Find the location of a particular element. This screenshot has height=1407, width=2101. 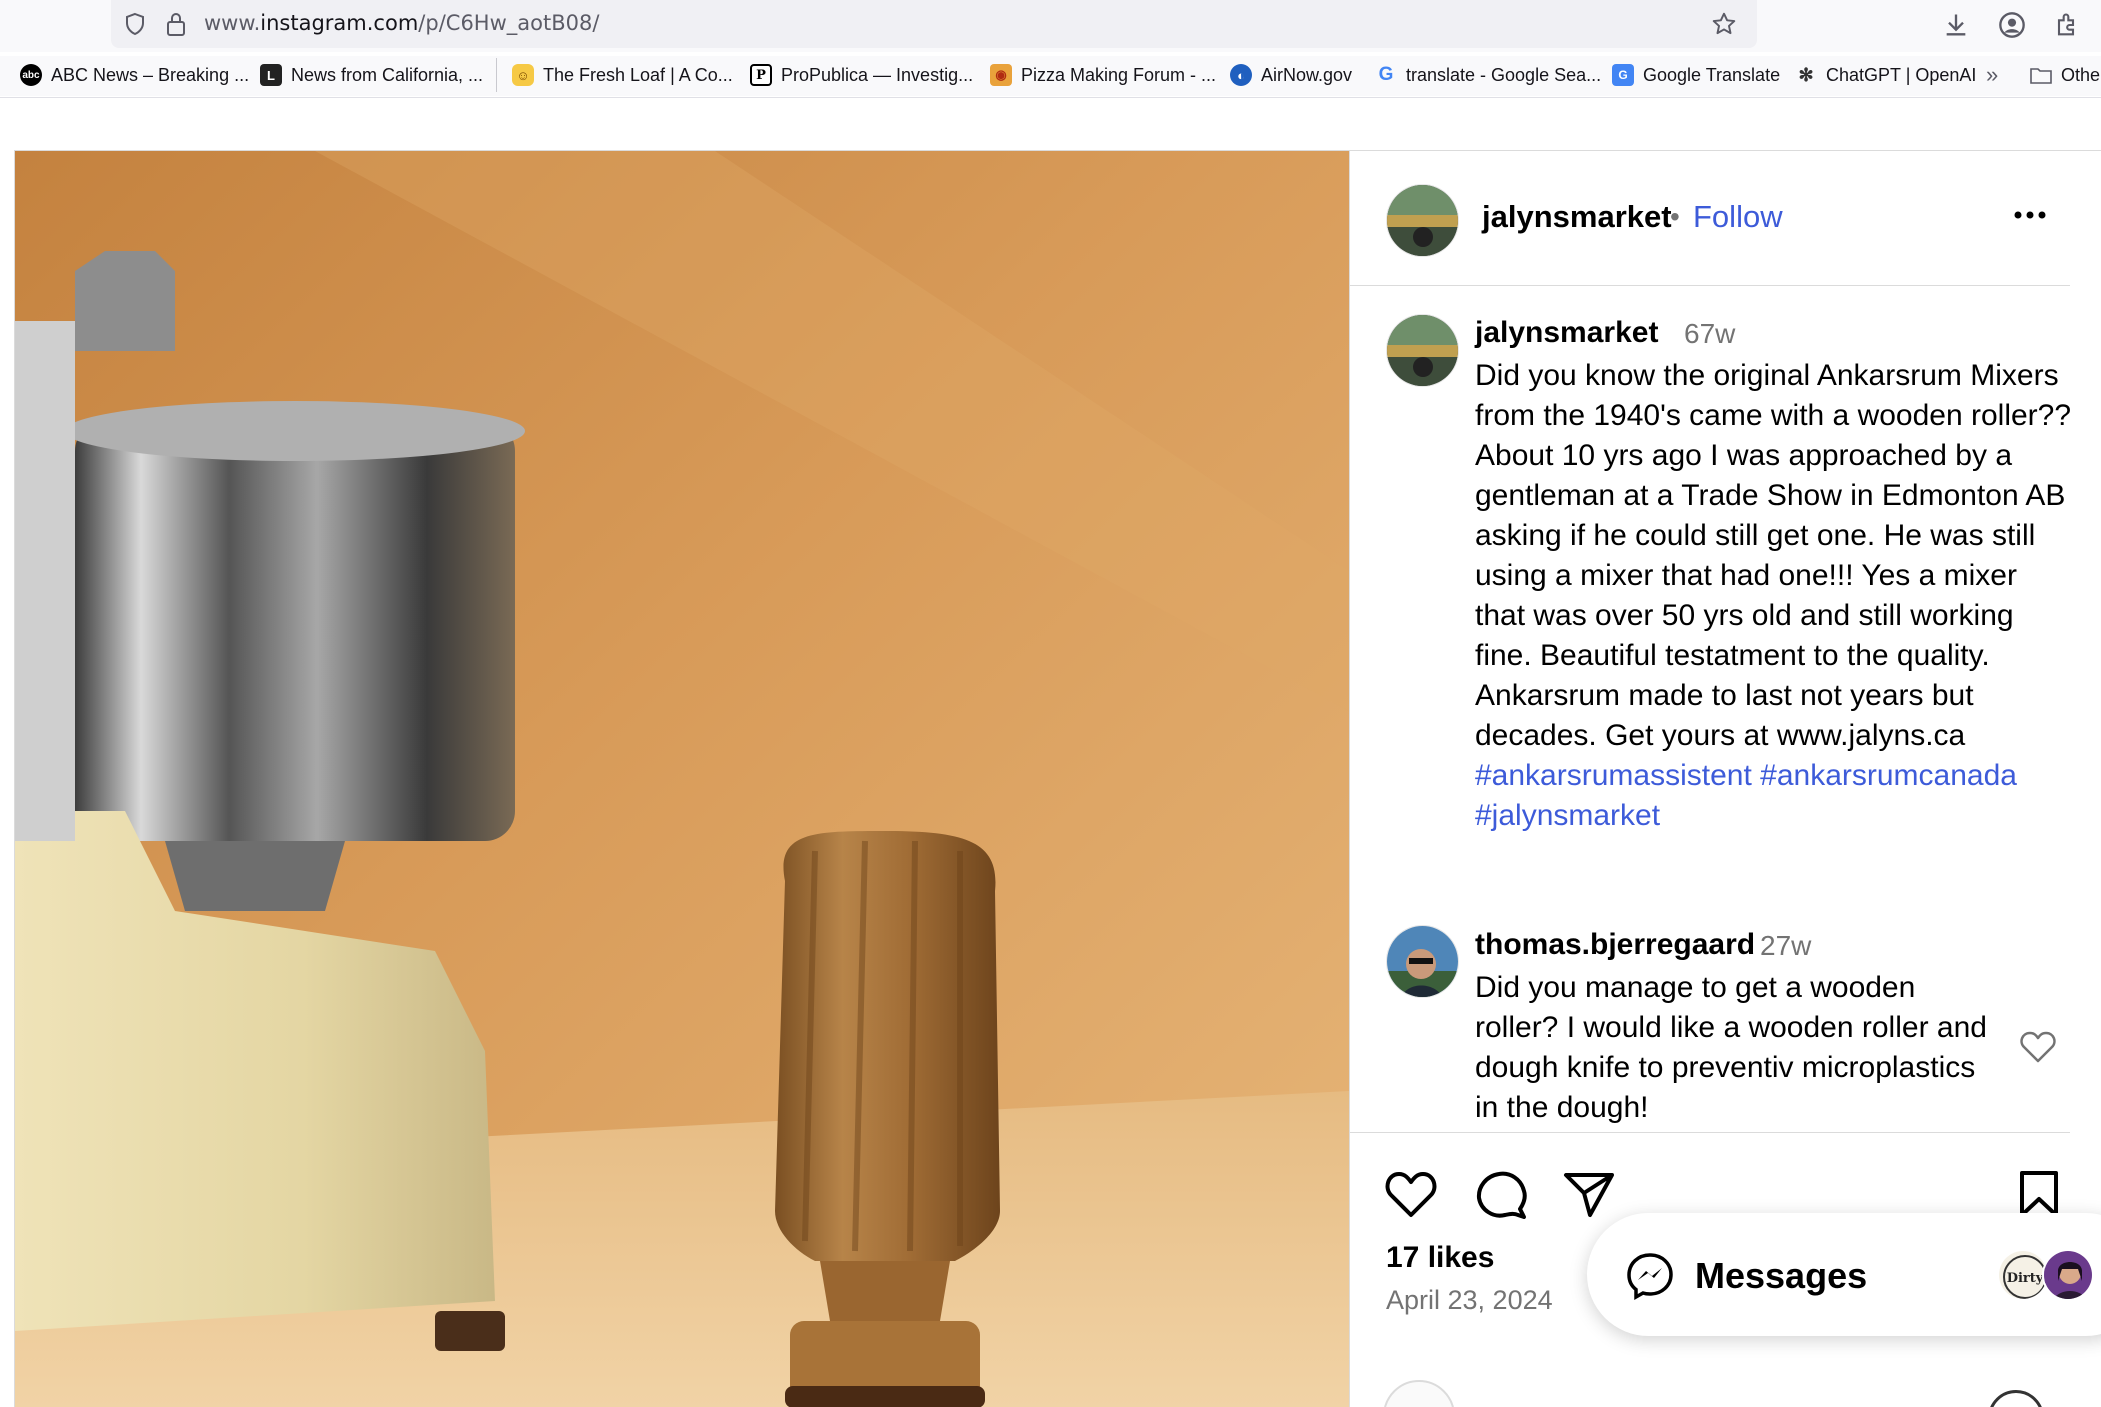

bookmark-separator is located at coordinates (496, 75).